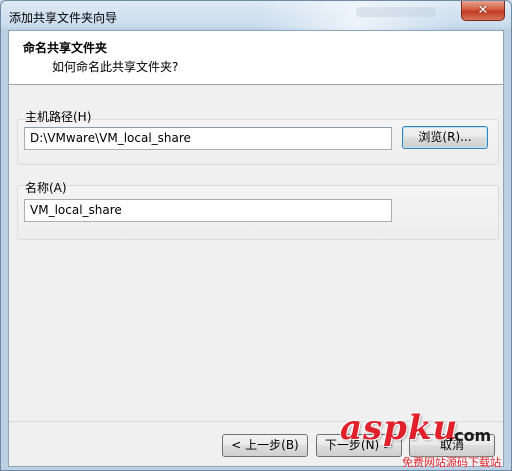  Describe the element at coordinates (396, 12) in the screenshot. I see `background-window-glimpse` at that location.